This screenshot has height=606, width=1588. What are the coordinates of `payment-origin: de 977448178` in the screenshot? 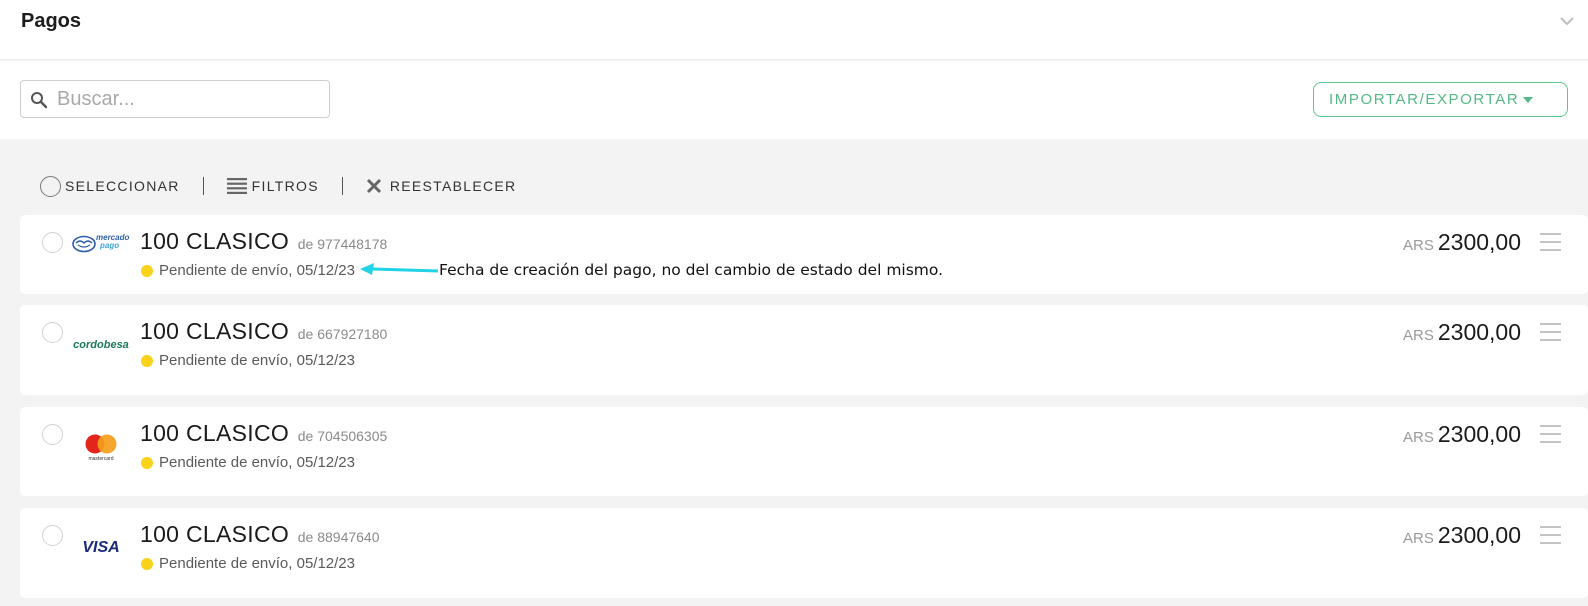 It's located at (342, 244).